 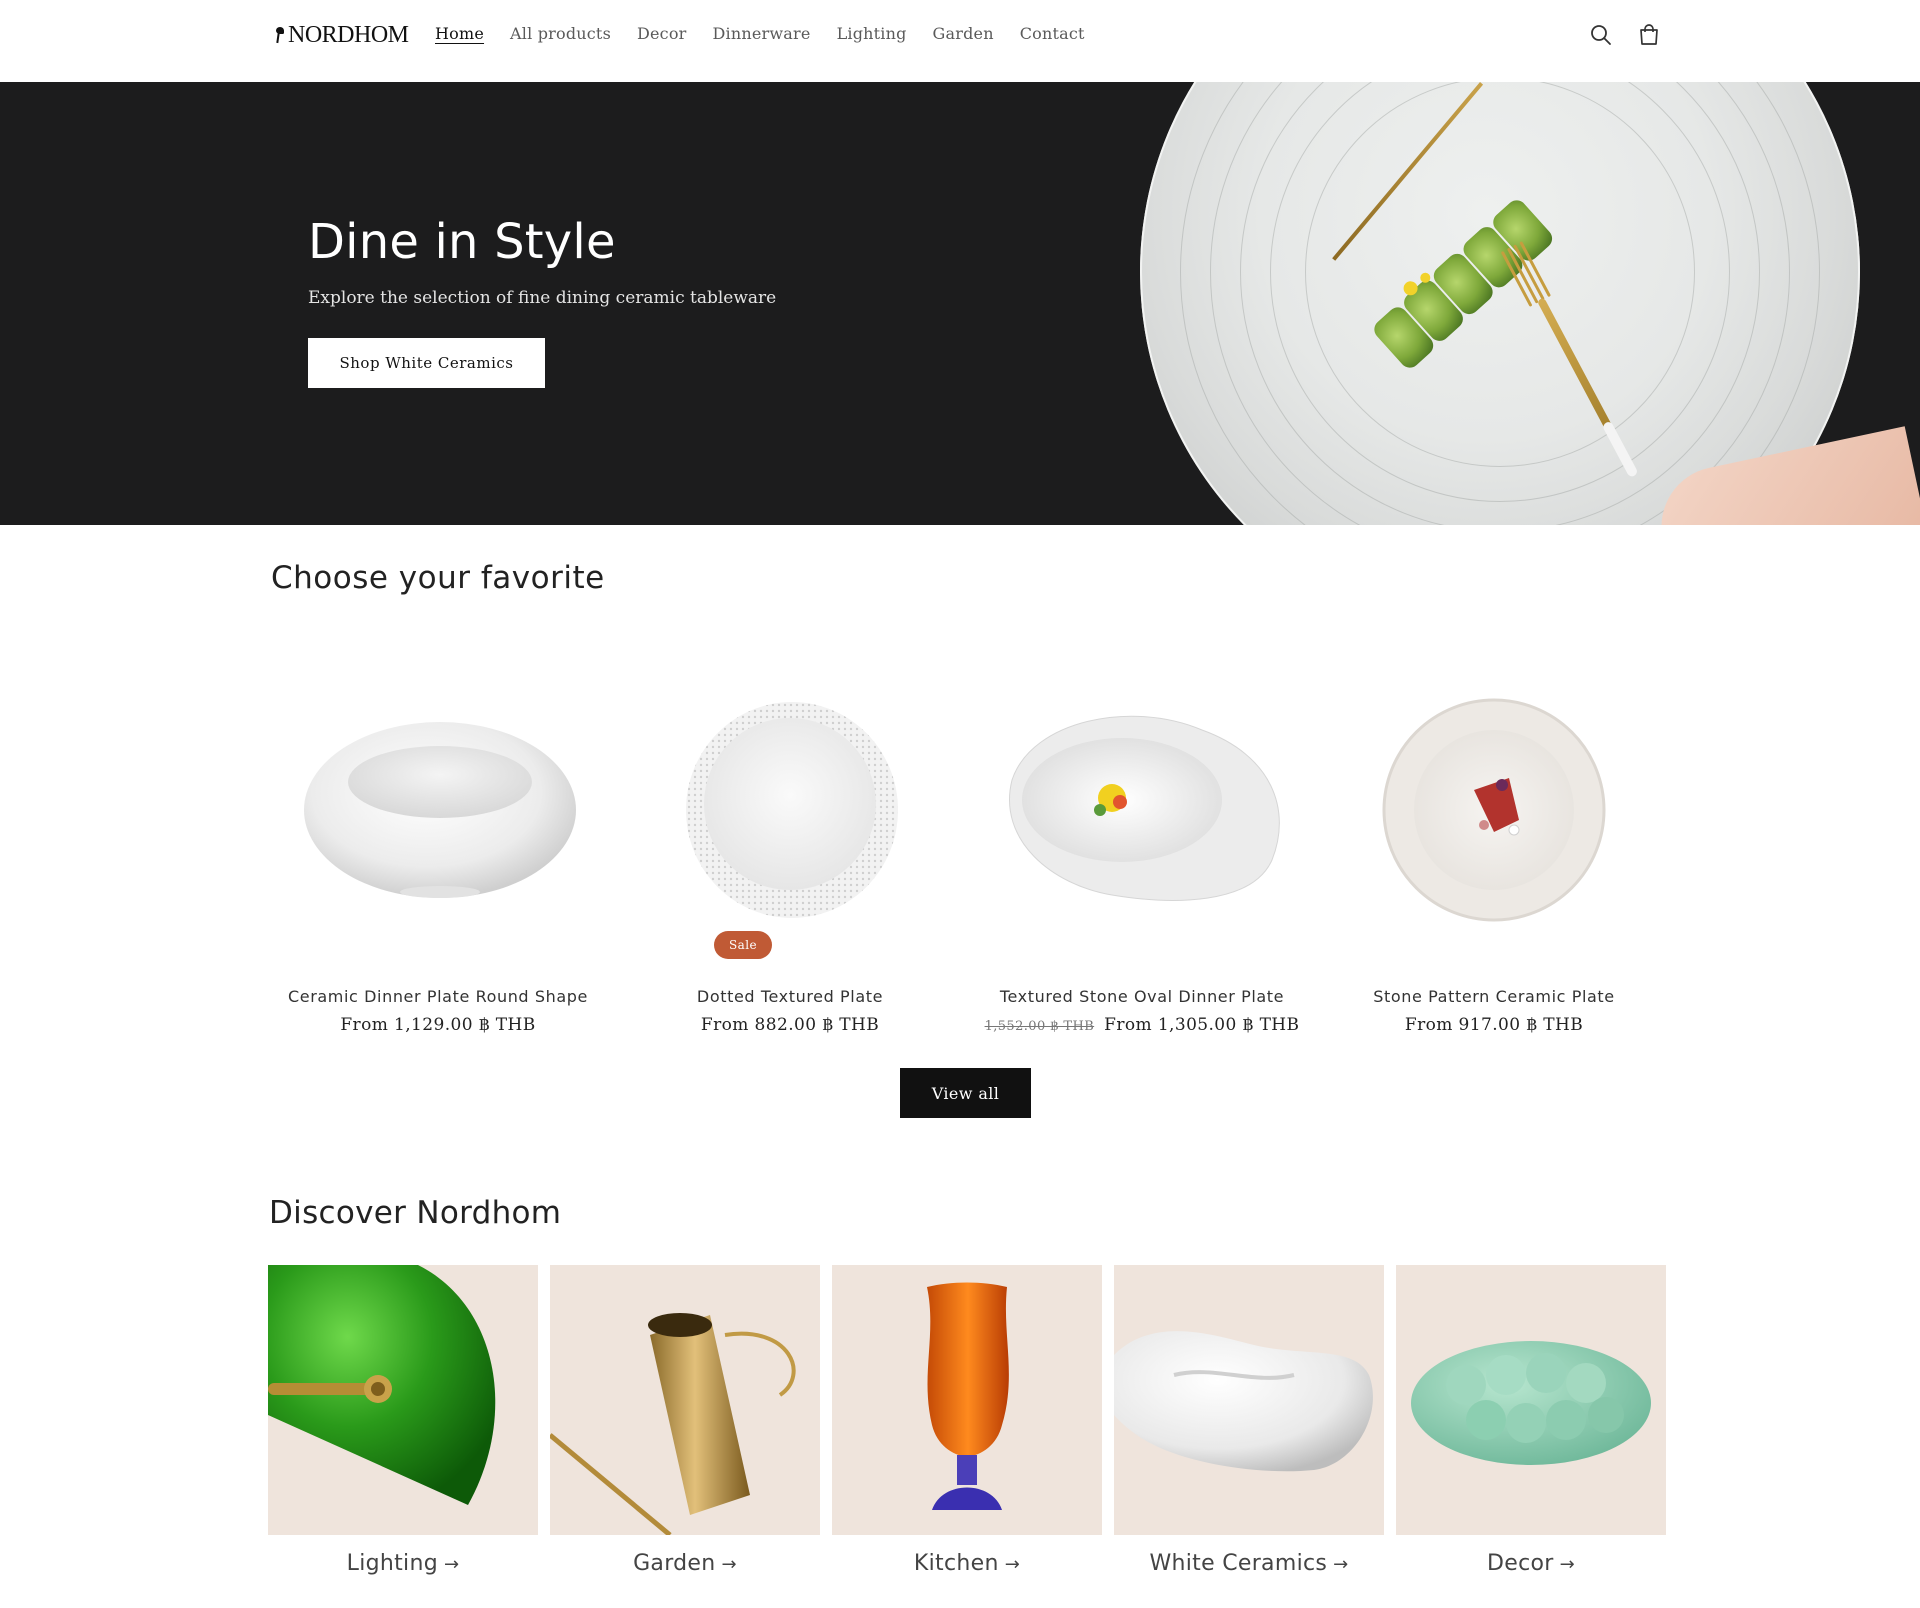 I want to click on nav-garden: Garden, so click(x=963, y=34).